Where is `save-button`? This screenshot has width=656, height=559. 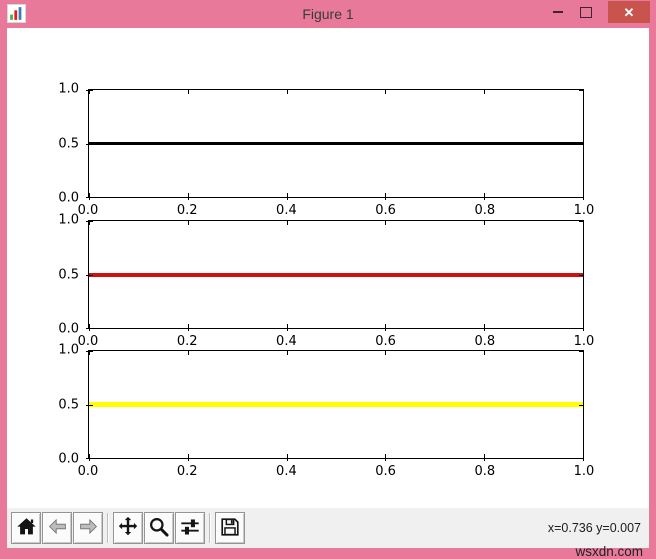 save-button is located at coordinates (230, 528).